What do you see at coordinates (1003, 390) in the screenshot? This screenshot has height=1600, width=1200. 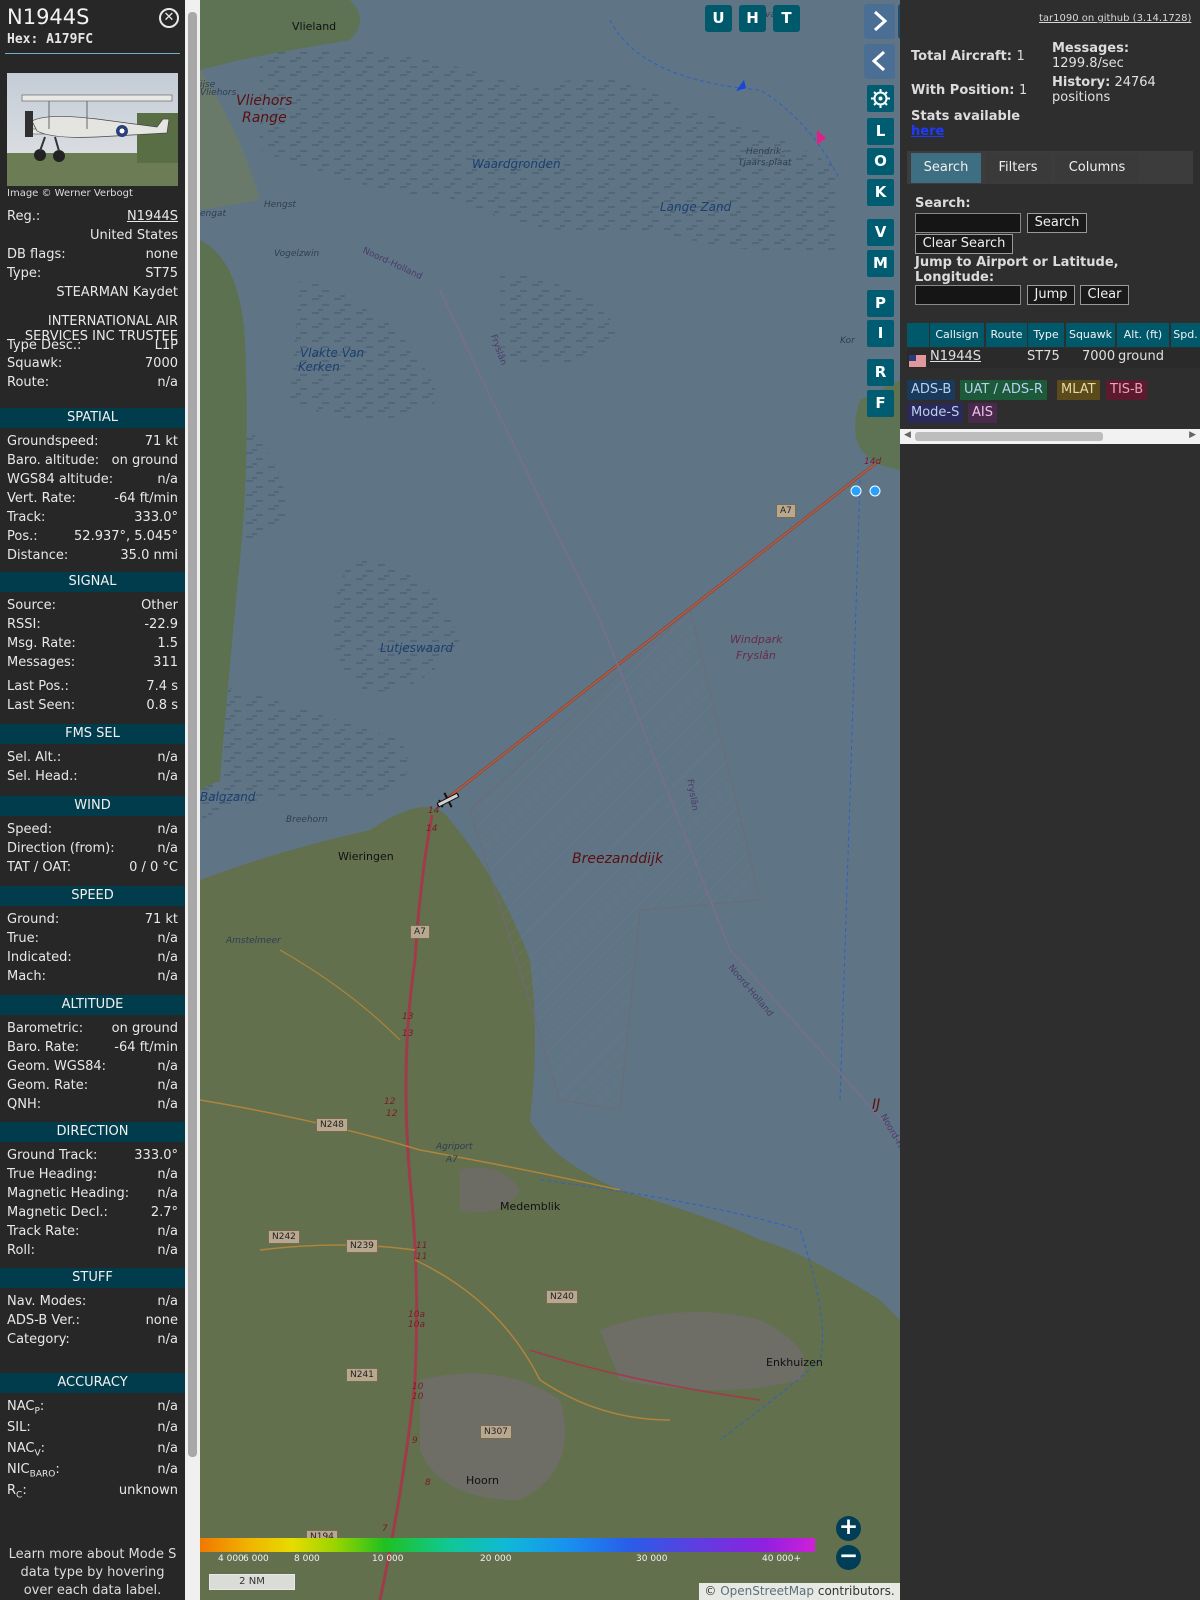 I see `source-legend-chip: UAT / ADS-R` at bounding box center [1003, 390].